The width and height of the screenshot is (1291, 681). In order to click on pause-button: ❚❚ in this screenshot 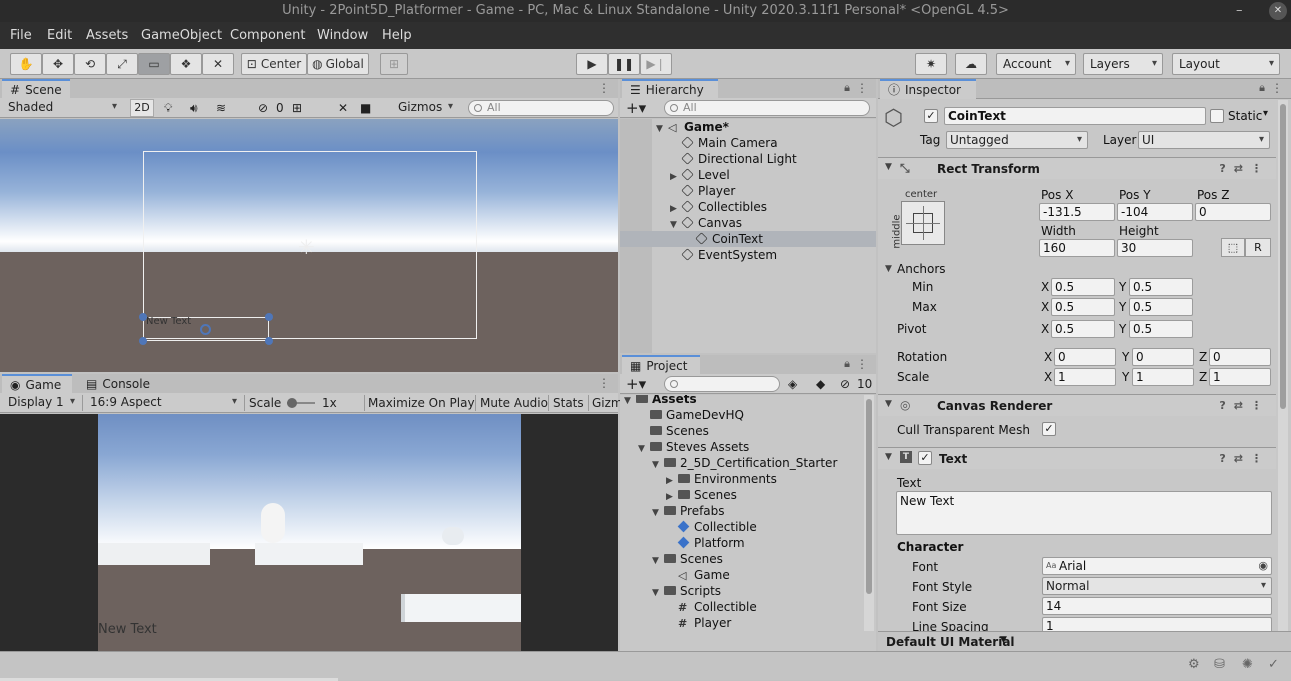, I will do `click(624, 64)`.